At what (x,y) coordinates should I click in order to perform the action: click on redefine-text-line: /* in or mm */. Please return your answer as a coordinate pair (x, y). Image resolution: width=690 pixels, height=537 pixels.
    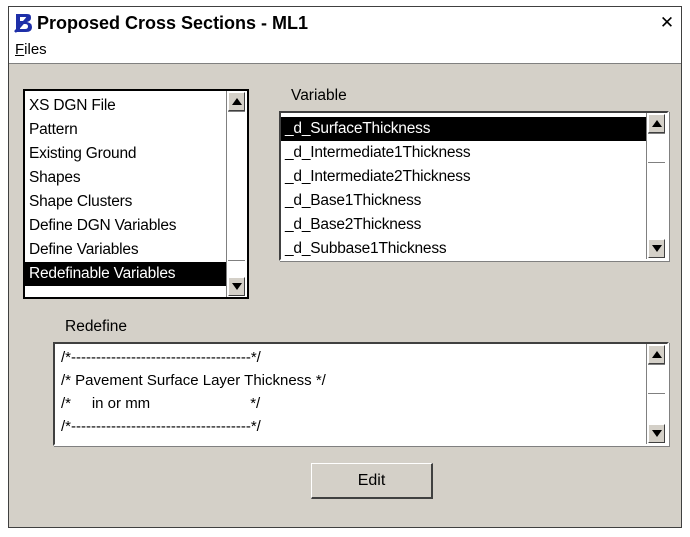
    Looking at the image, I should click on (161, 403).